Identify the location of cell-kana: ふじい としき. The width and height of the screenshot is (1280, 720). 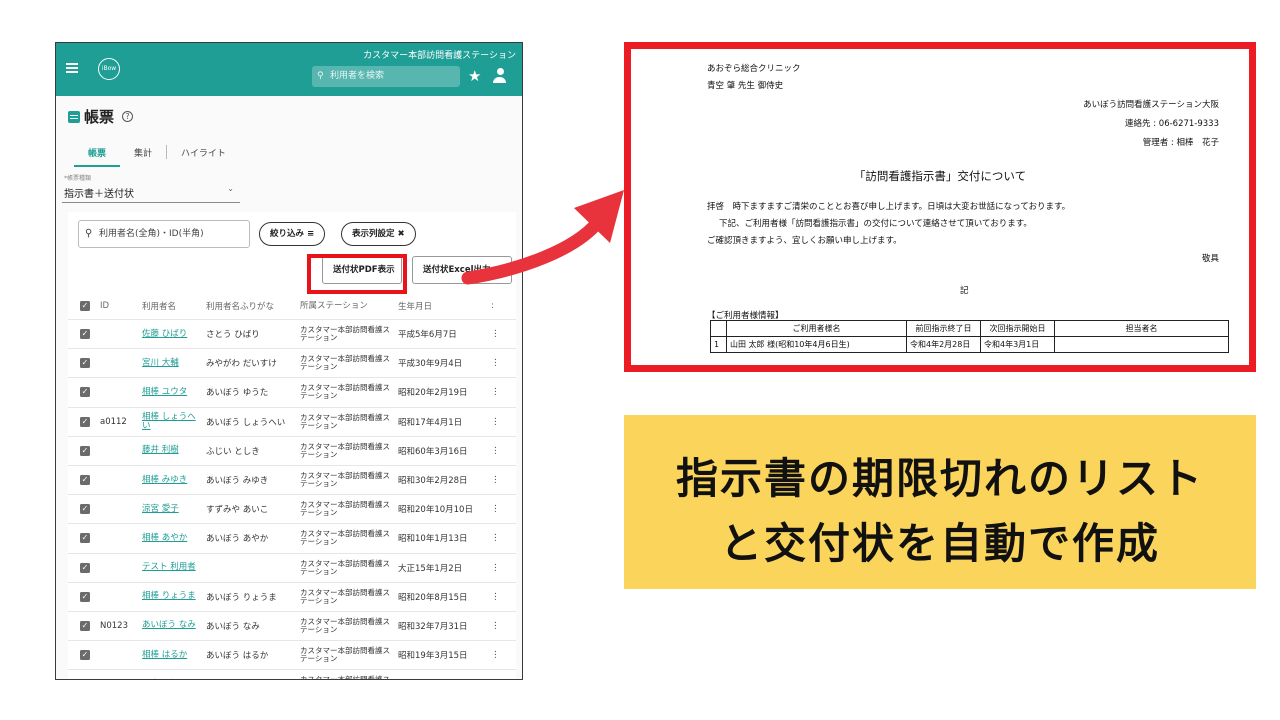
(233, 451).